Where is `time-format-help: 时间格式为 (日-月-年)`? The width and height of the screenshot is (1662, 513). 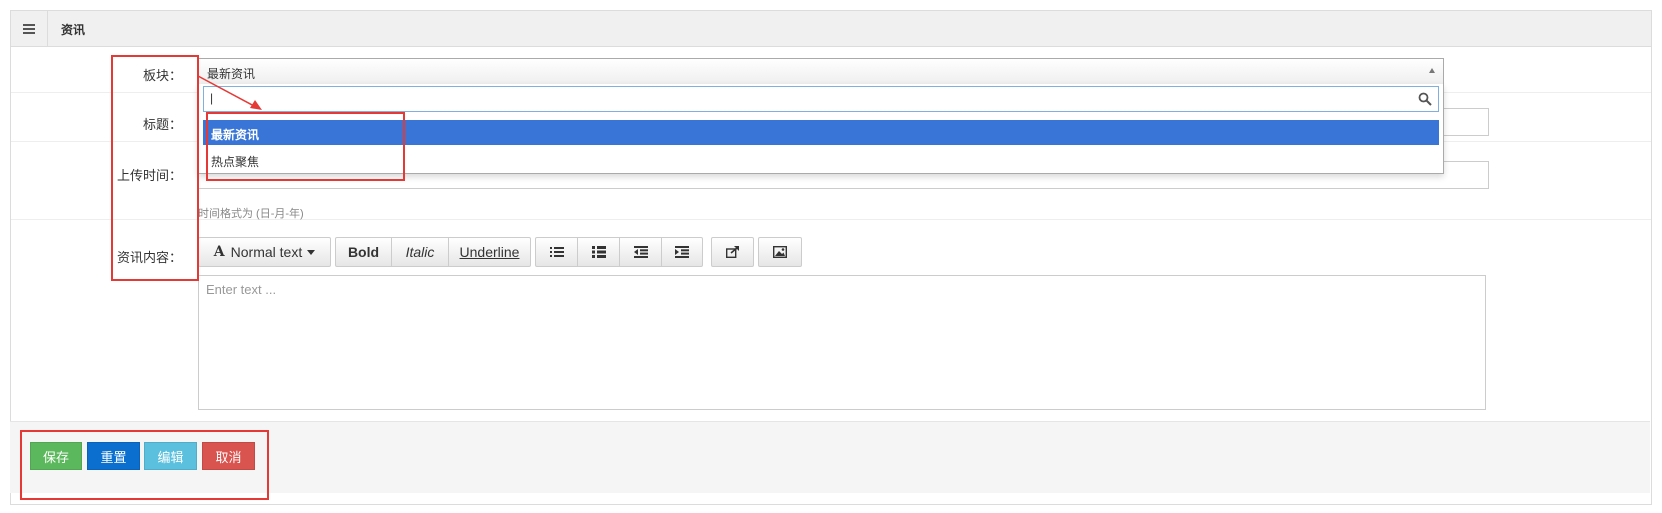
time-format-help: 时间格式为 (日-月-年) is located at coordinates (251, 214).